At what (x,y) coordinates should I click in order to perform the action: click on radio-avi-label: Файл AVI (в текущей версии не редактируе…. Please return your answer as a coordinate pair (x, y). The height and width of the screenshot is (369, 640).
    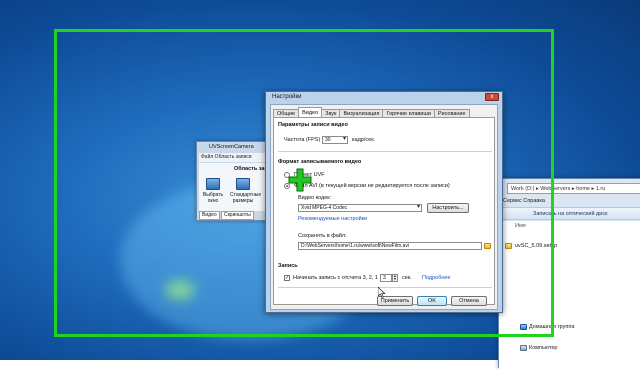
    Looking at the image, I should click on (372, 186).